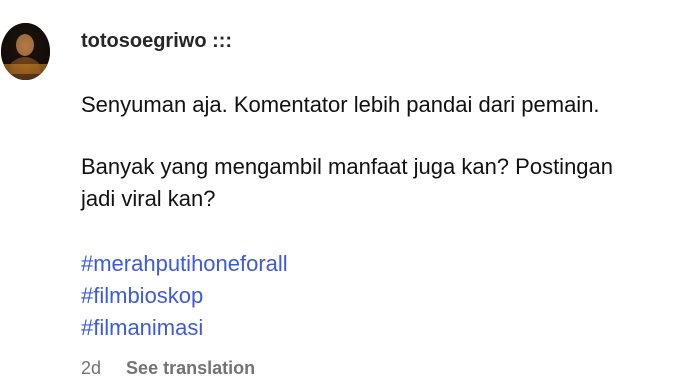 The width and height of the screenshot is (700, 391). What do you see at coordinates (142, 295) in the screenshot?
I see `hashtag-link: #filmbioskop` at bounding box center [142, 295].